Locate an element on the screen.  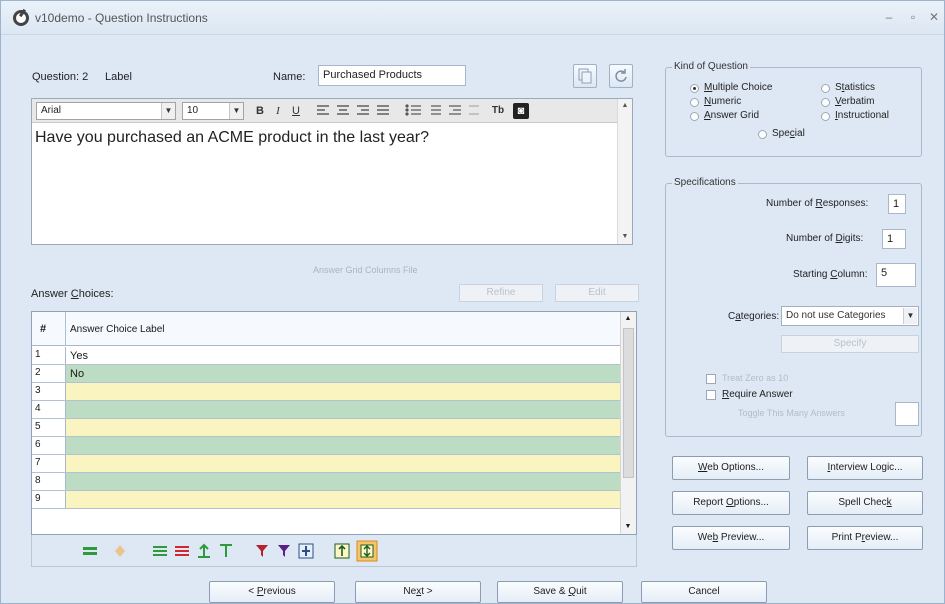
underline-icon: U is located at coordinates (296, 111).